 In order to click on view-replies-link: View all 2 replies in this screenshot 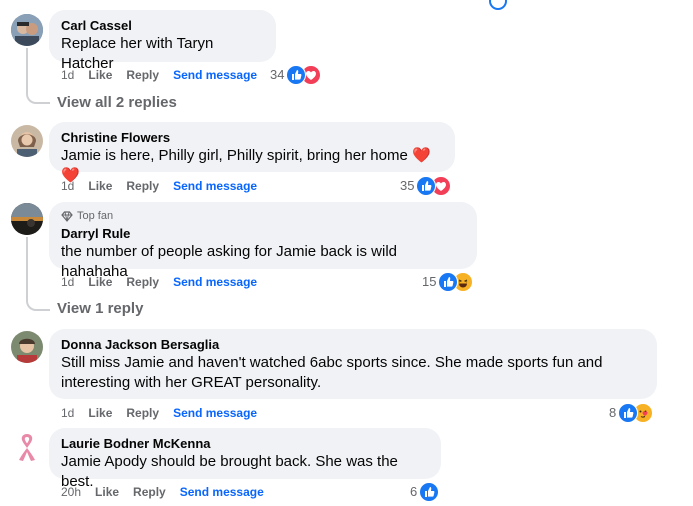, I will do `click(117, 103)`.